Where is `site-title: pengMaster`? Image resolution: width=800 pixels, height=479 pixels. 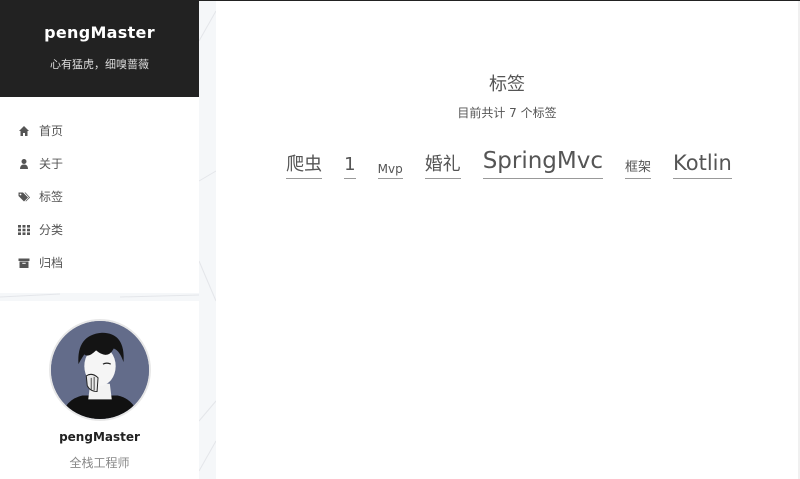 site-title: pengMaster is located at coordinates (99, 21).